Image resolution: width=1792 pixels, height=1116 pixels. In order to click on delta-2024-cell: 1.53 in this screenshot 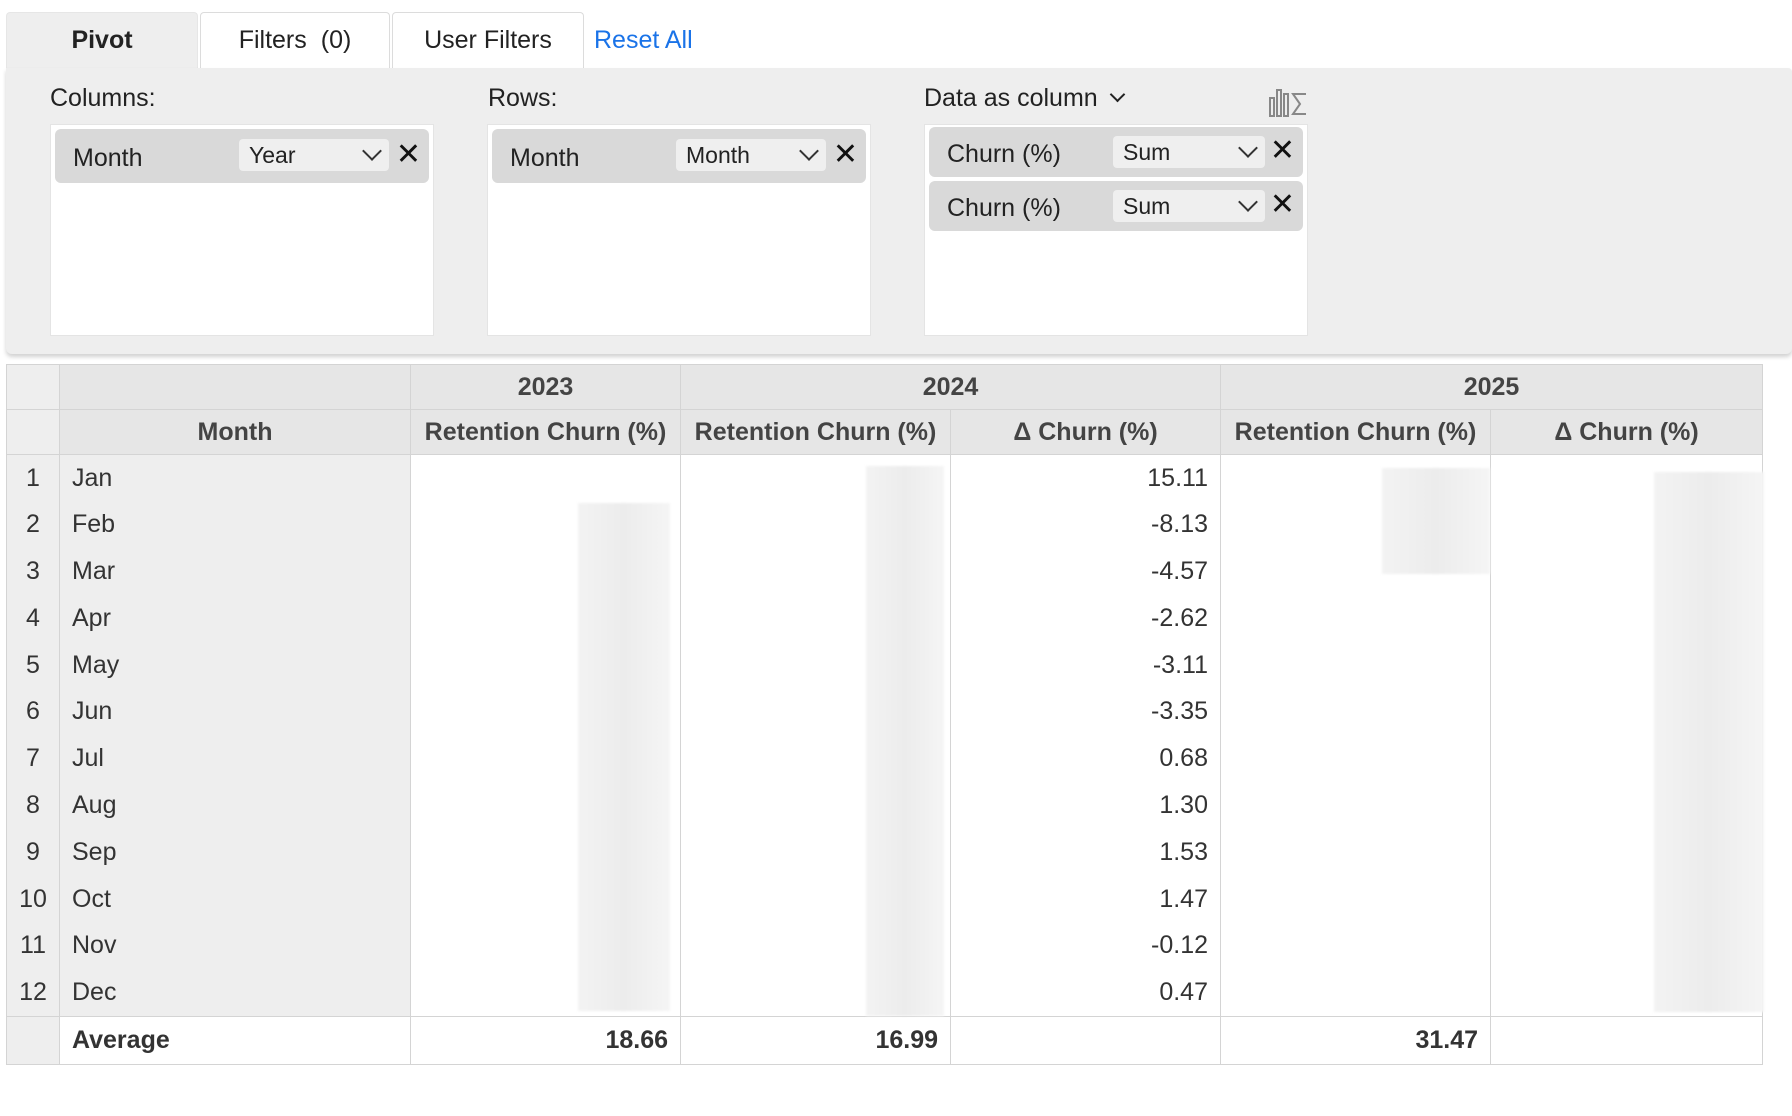, I will do `click(1085, 852)`.